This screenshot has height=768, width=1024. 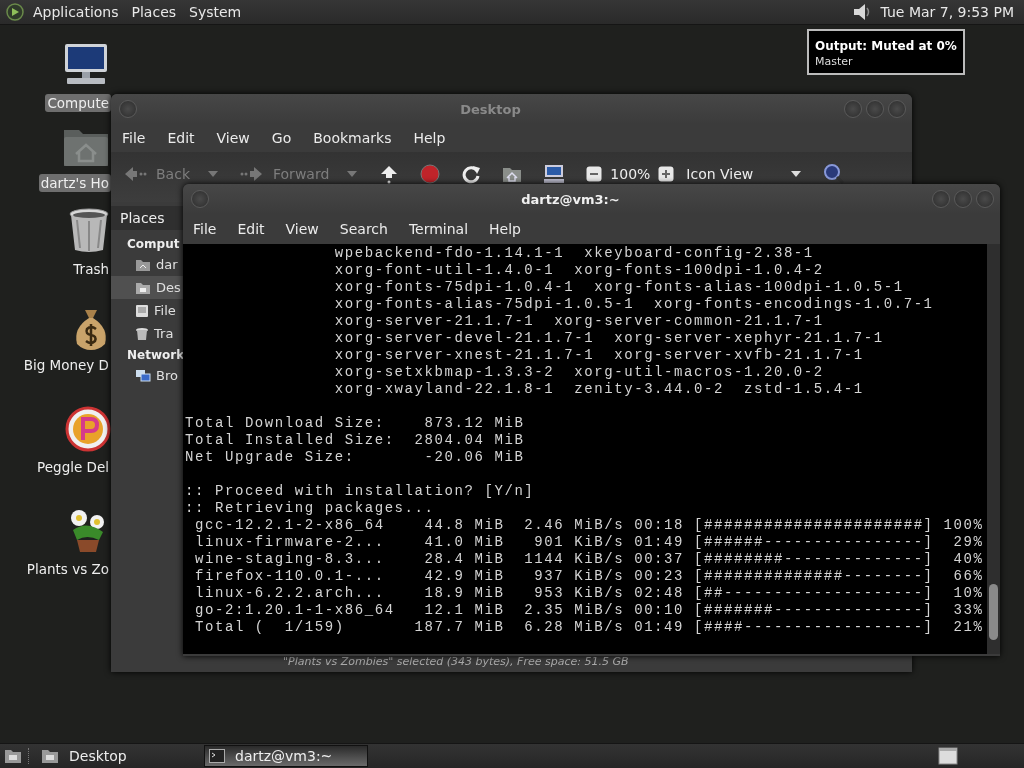 What do you see at coordinates (993, 612) in the screenshot?
I see `scrollbar-thumb` at bounding box center [993, 612].